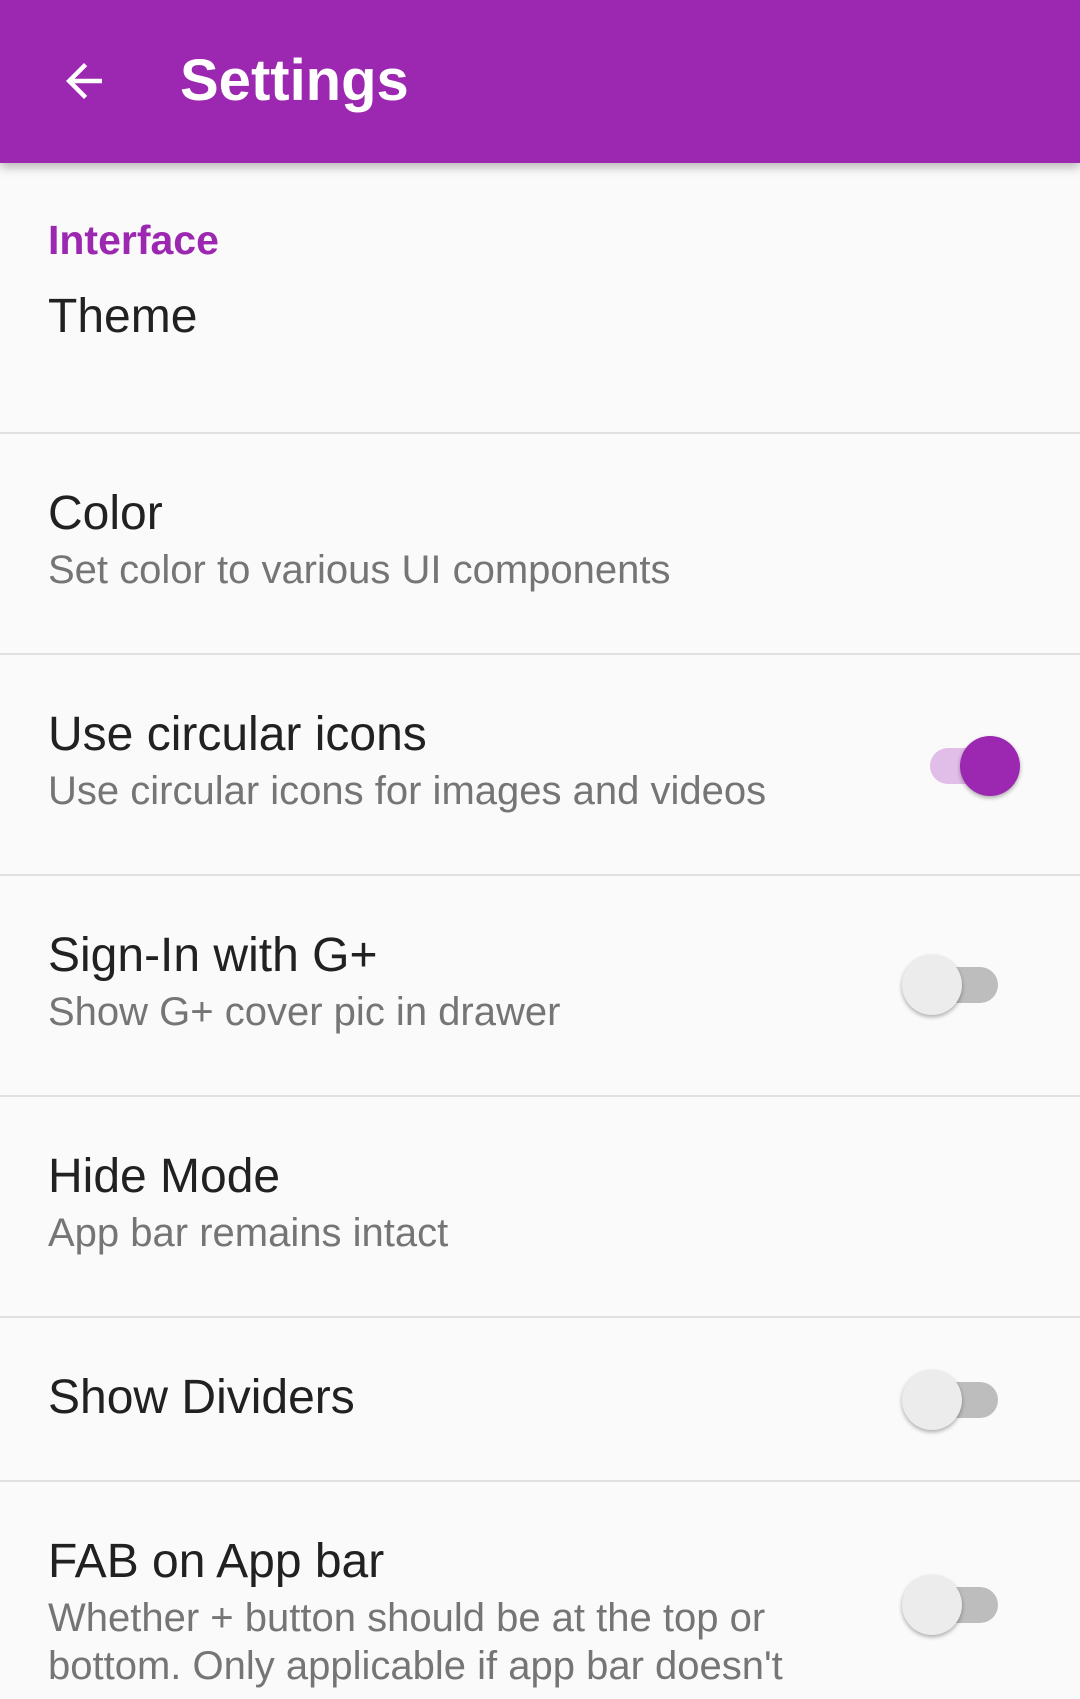 The width and height of the screenshot is (1080, 1699). I want to click on pref-sign-in-summary: Show G+ cover pic in drawer, so click(304, 1012).